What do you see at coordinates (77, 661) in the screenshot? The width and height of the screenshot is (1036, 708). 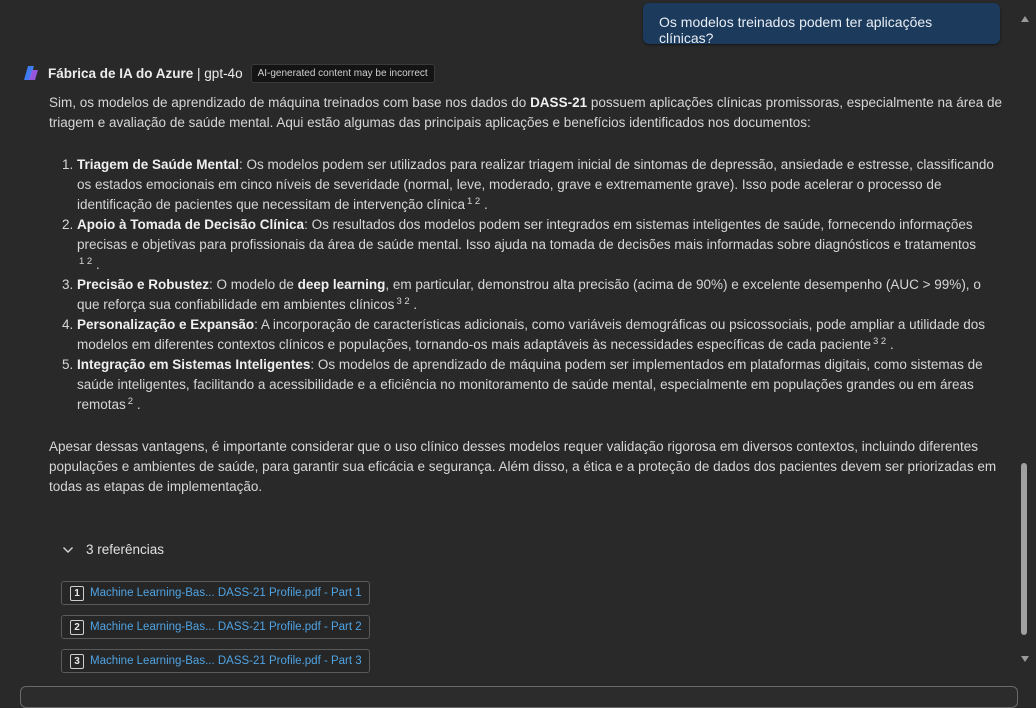 I see `reference-number: 3` at bounding box center [77, 661].